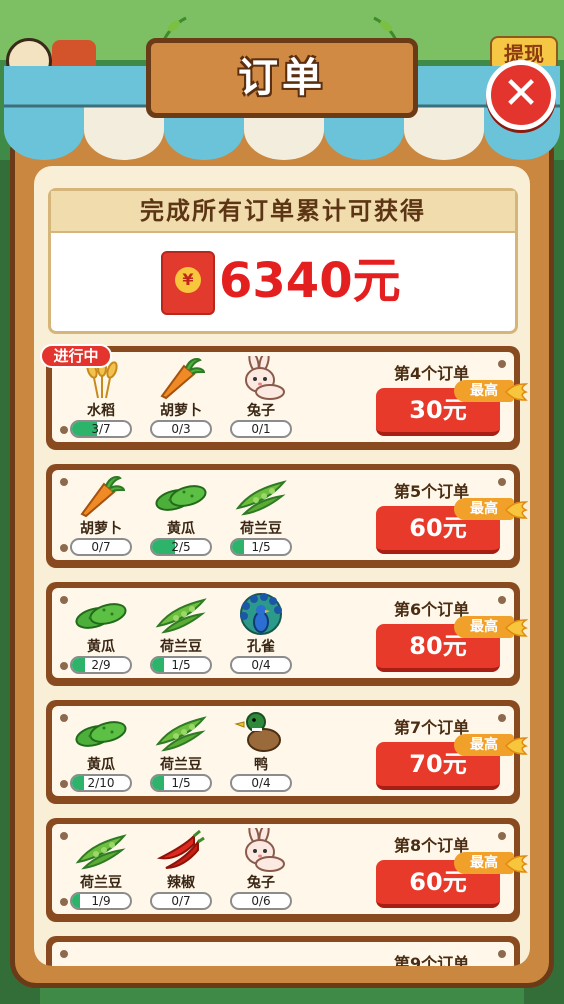 This screenshot has height=1004, width=564. I want to click on order-card: 荷兰豆 1/9 辣椒 0/7 兔子 0/6 第8个订单 60元 最高, so click(287, 870).